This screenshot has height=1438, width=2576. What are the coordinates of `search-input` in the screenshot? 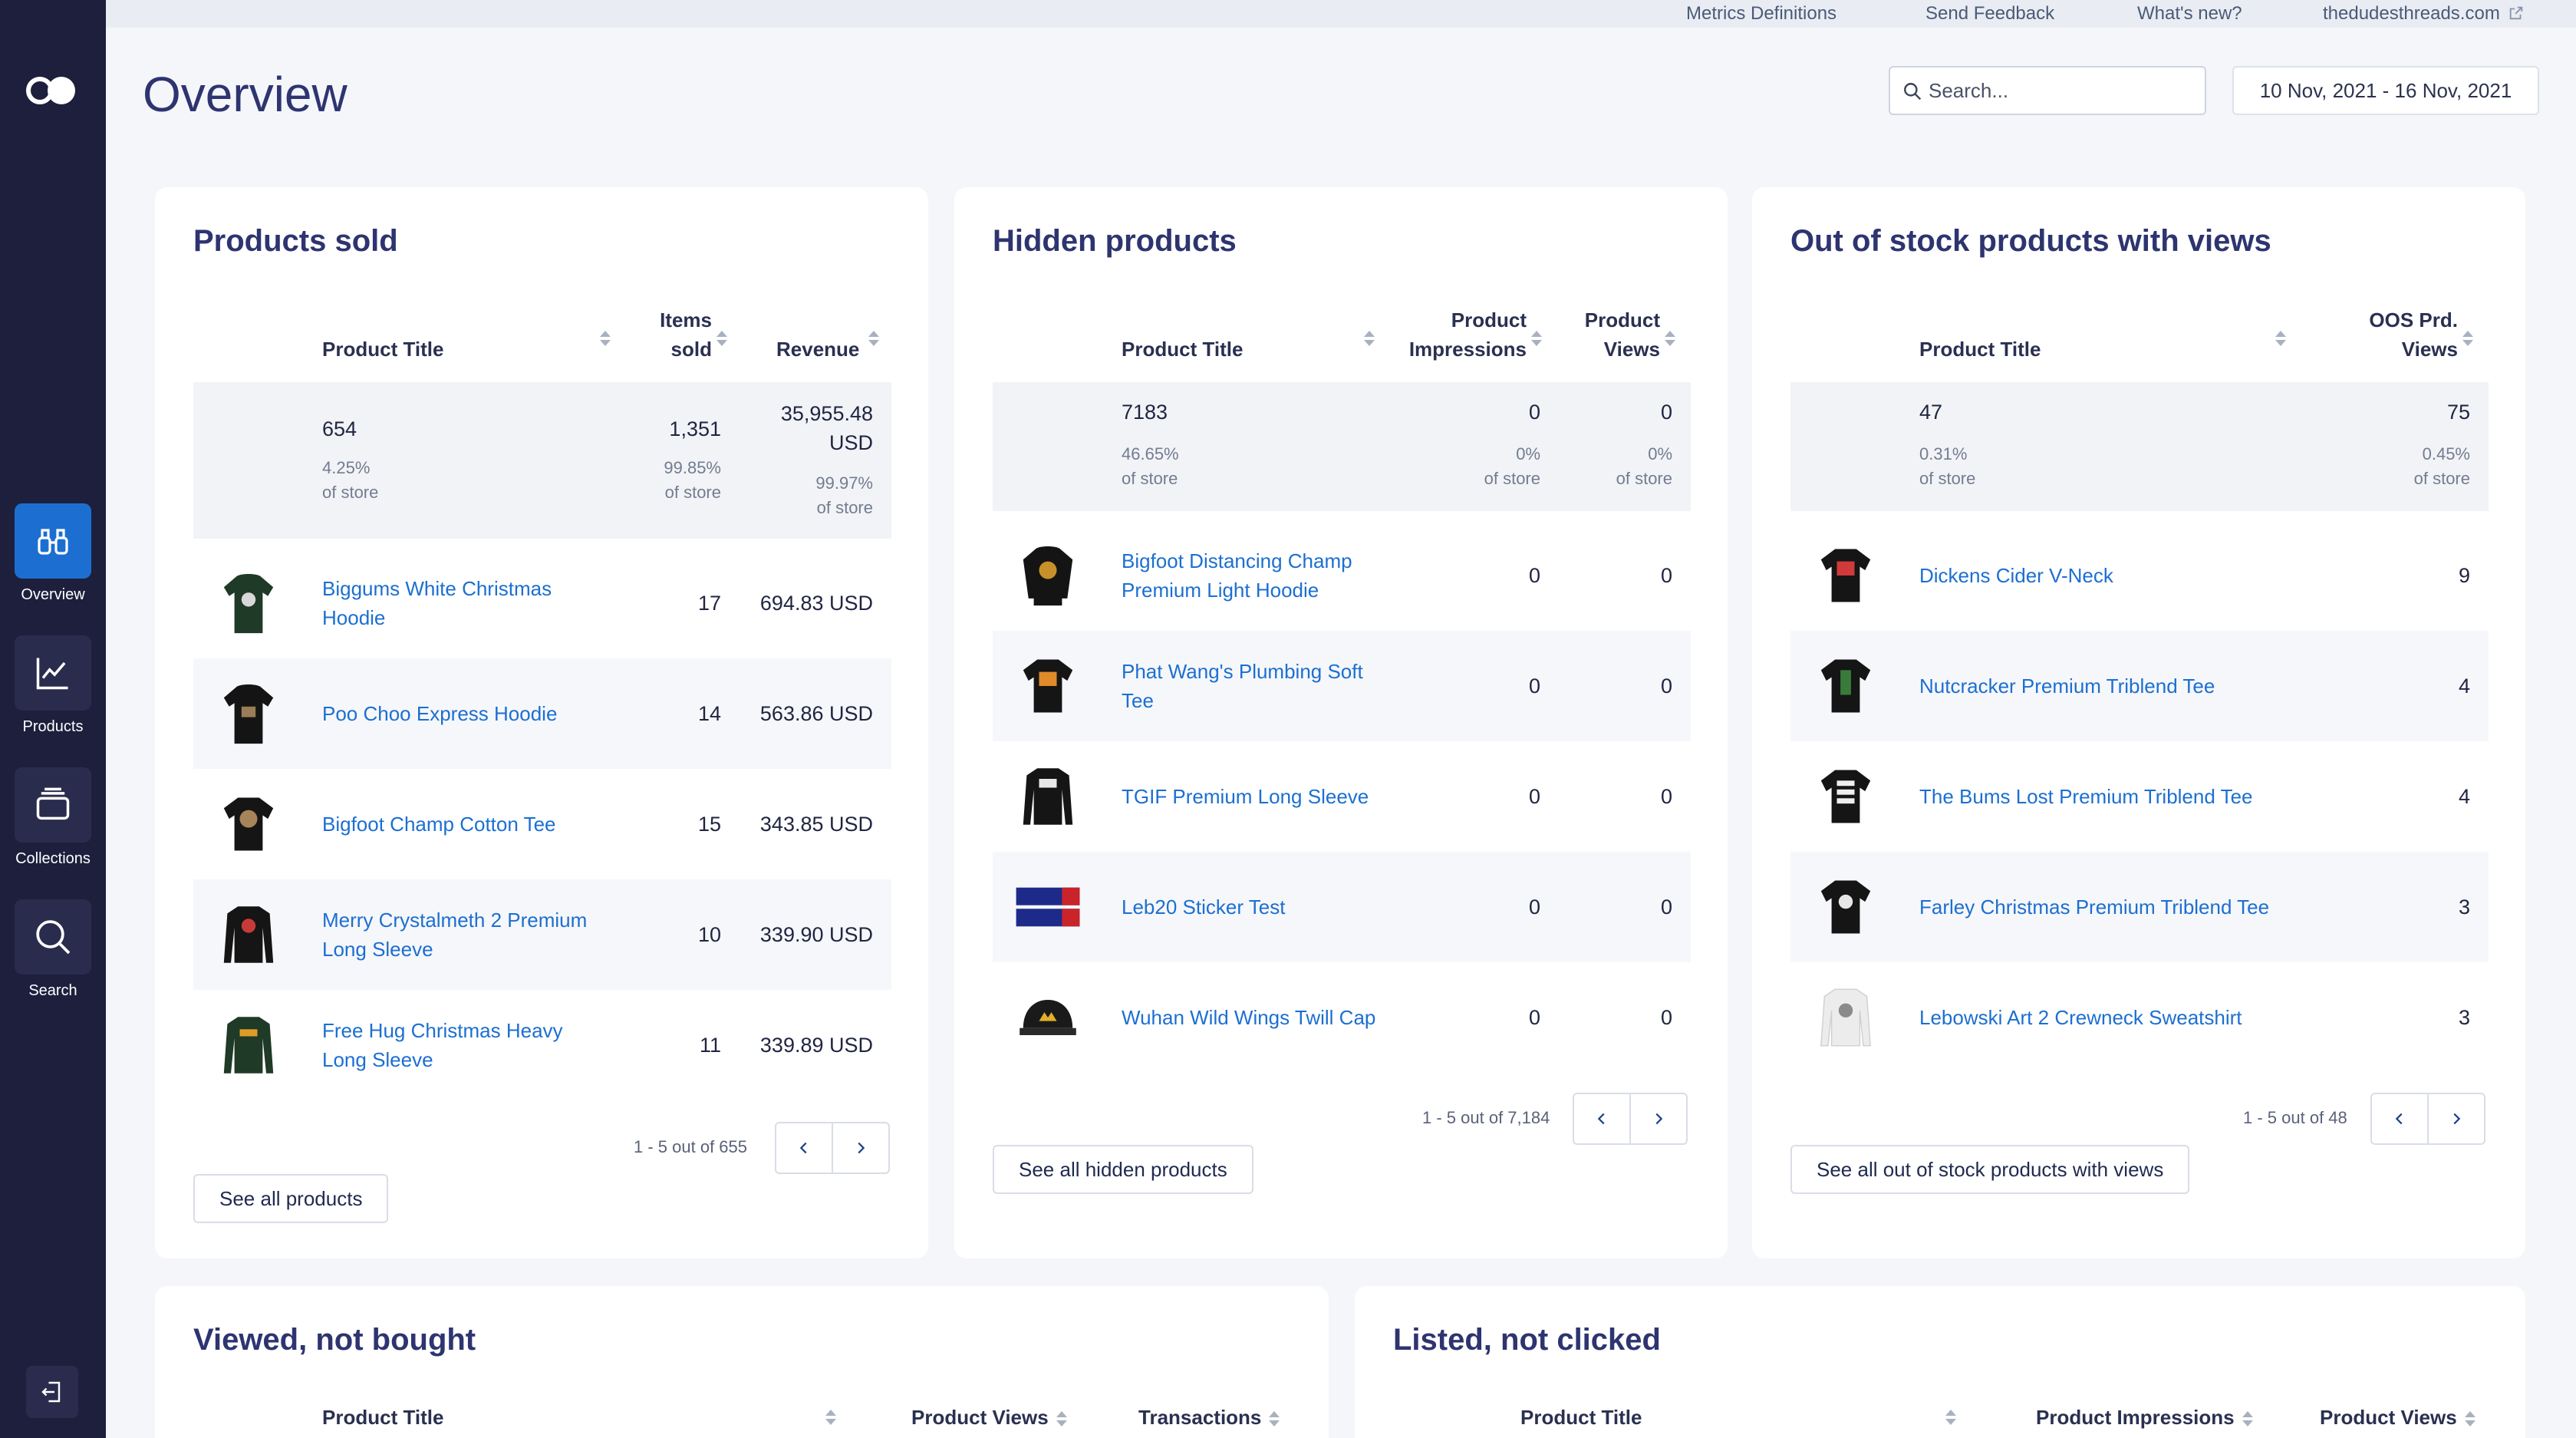 It's located at (2059, 90).